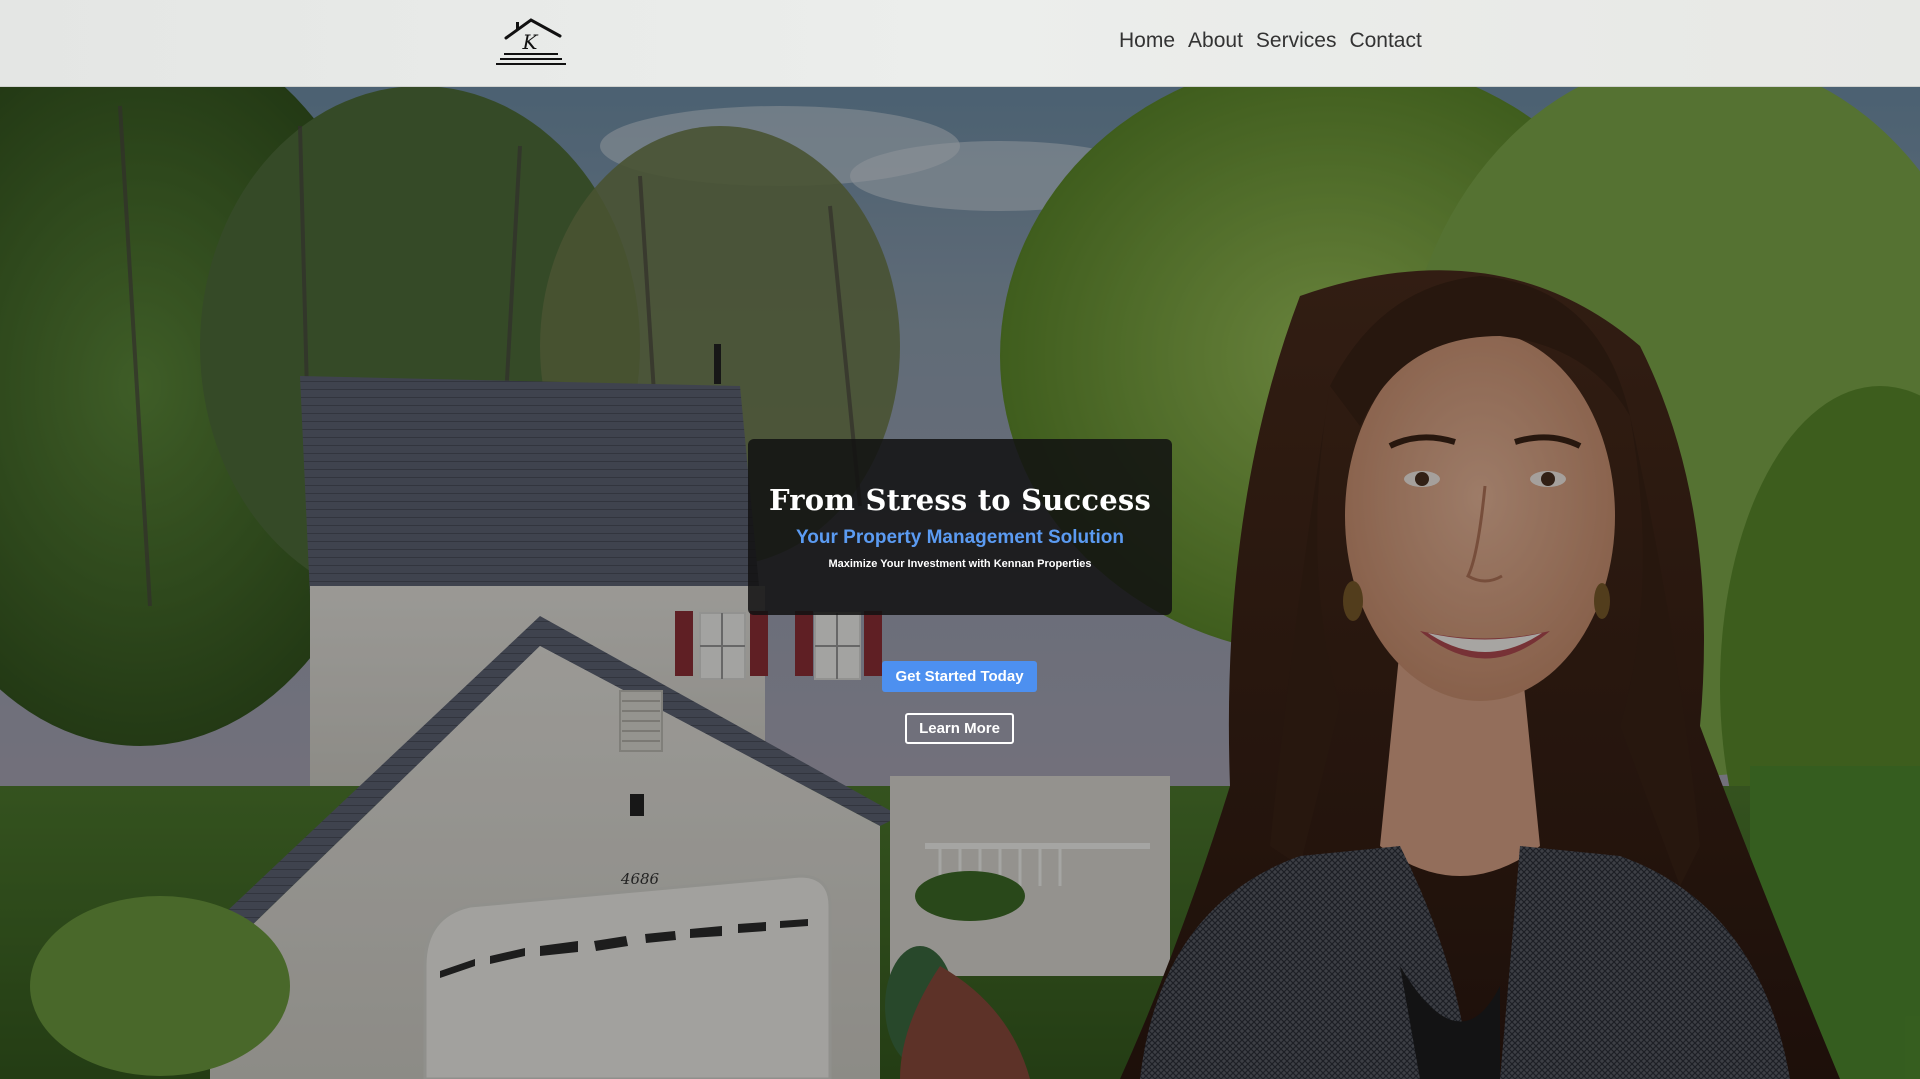 Image resolution: width=1920 pixels, height=1079 pixels. Describe the element at coordinates (959, 728) in the screenshot. I see `learn-more-button: Learn More` at that location.